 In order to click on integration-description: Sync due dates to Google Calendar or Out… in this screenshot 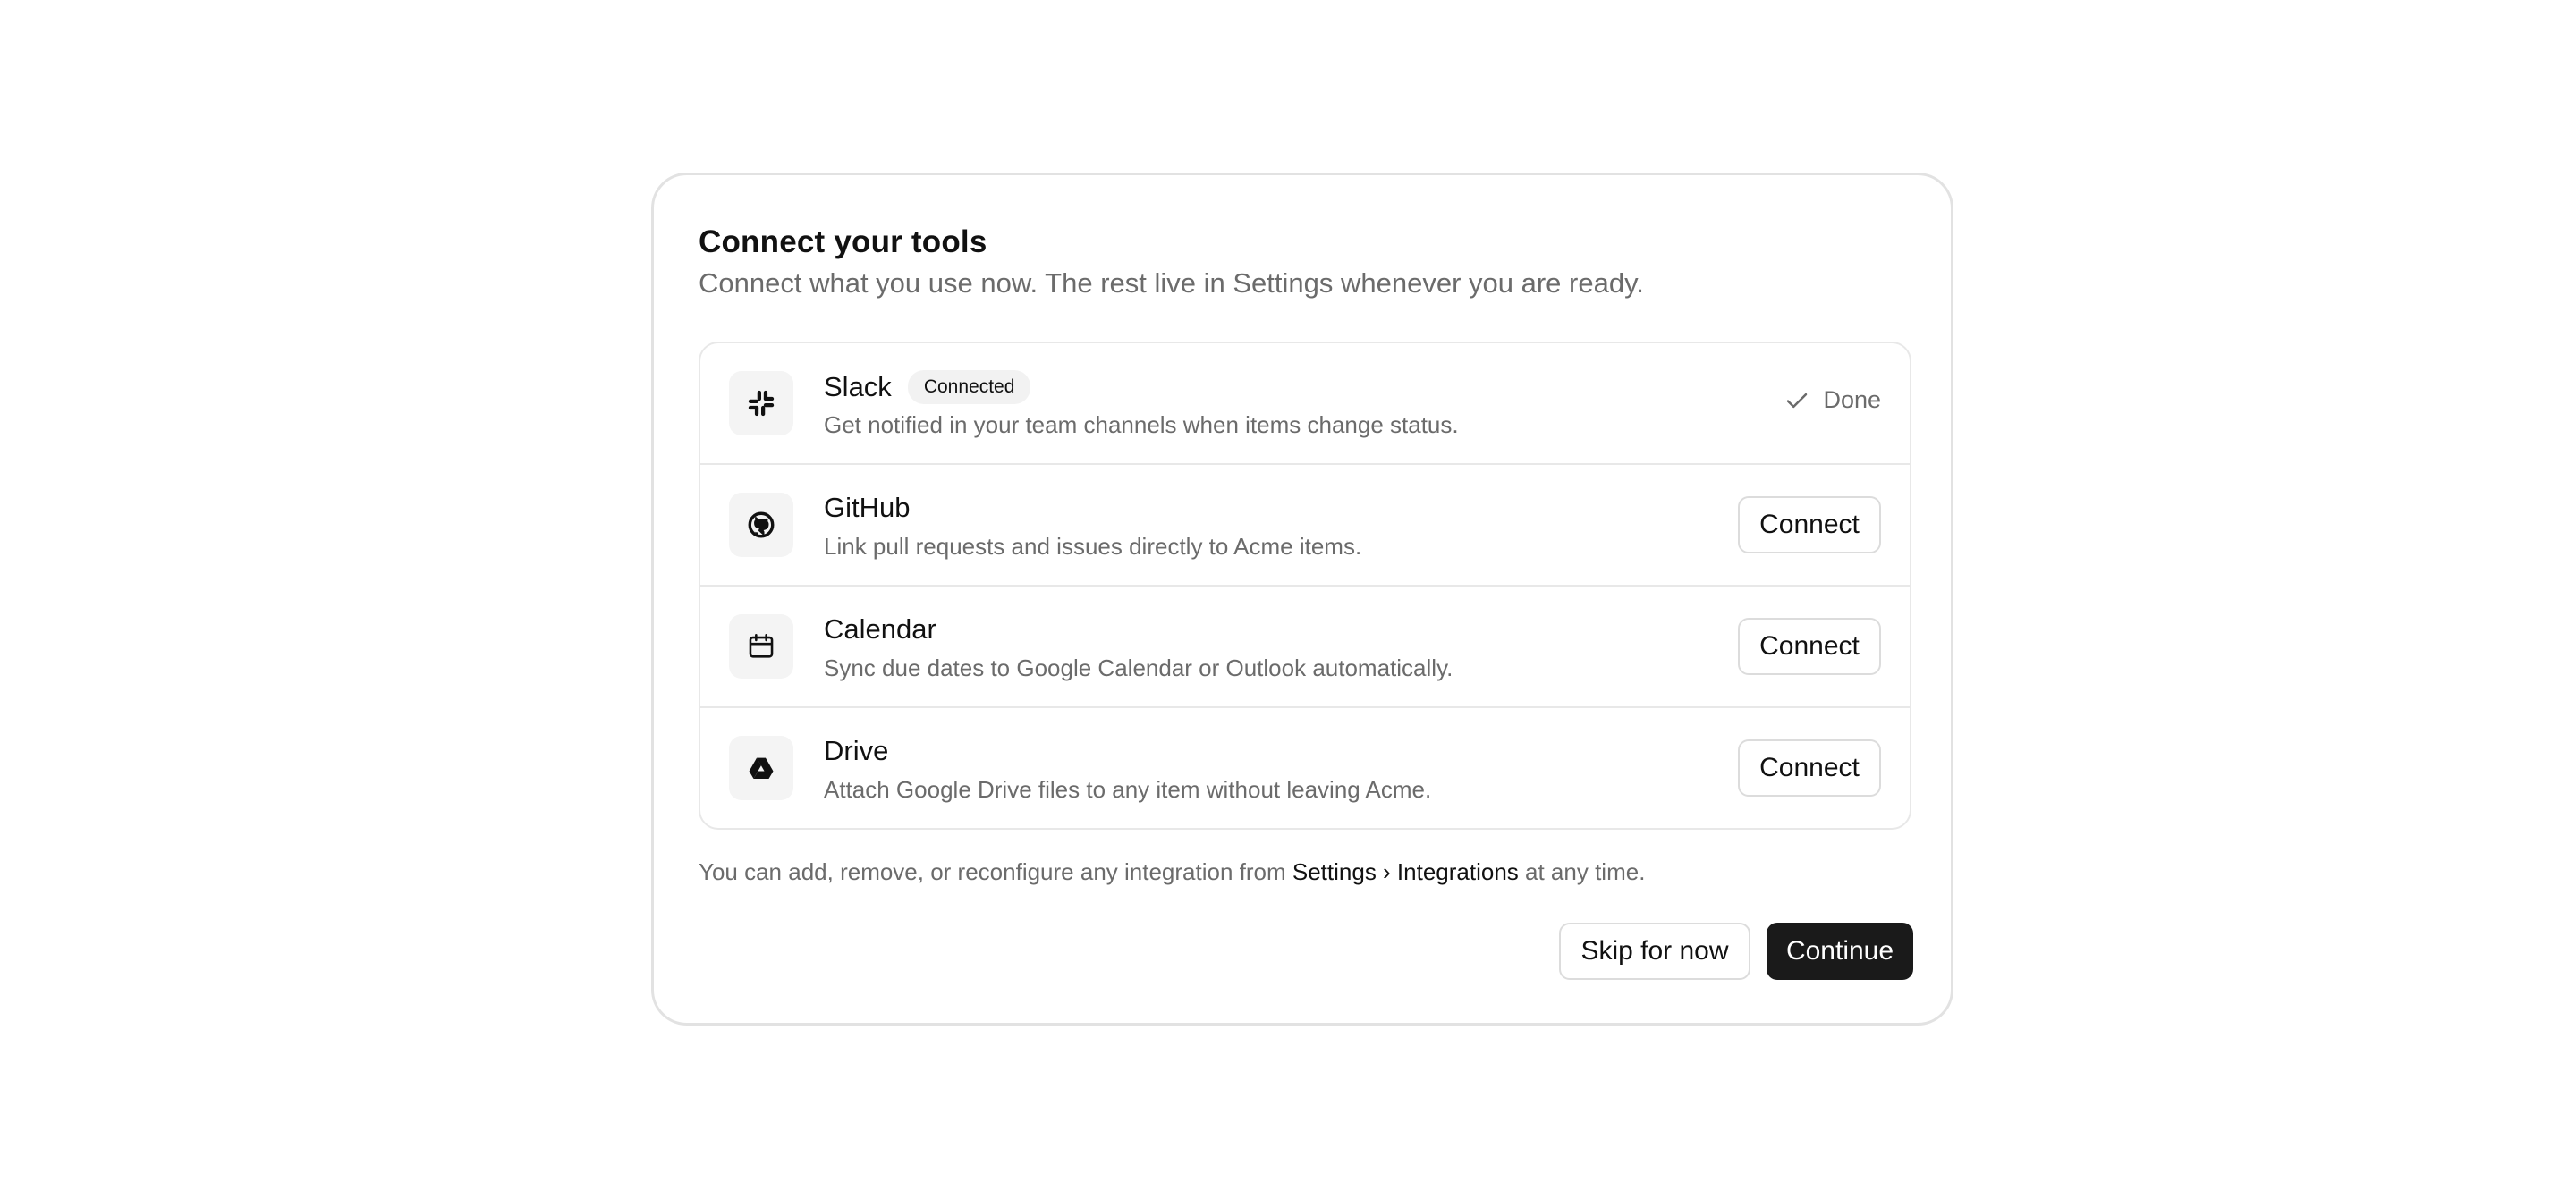, I will do `click(1138, 667)`.